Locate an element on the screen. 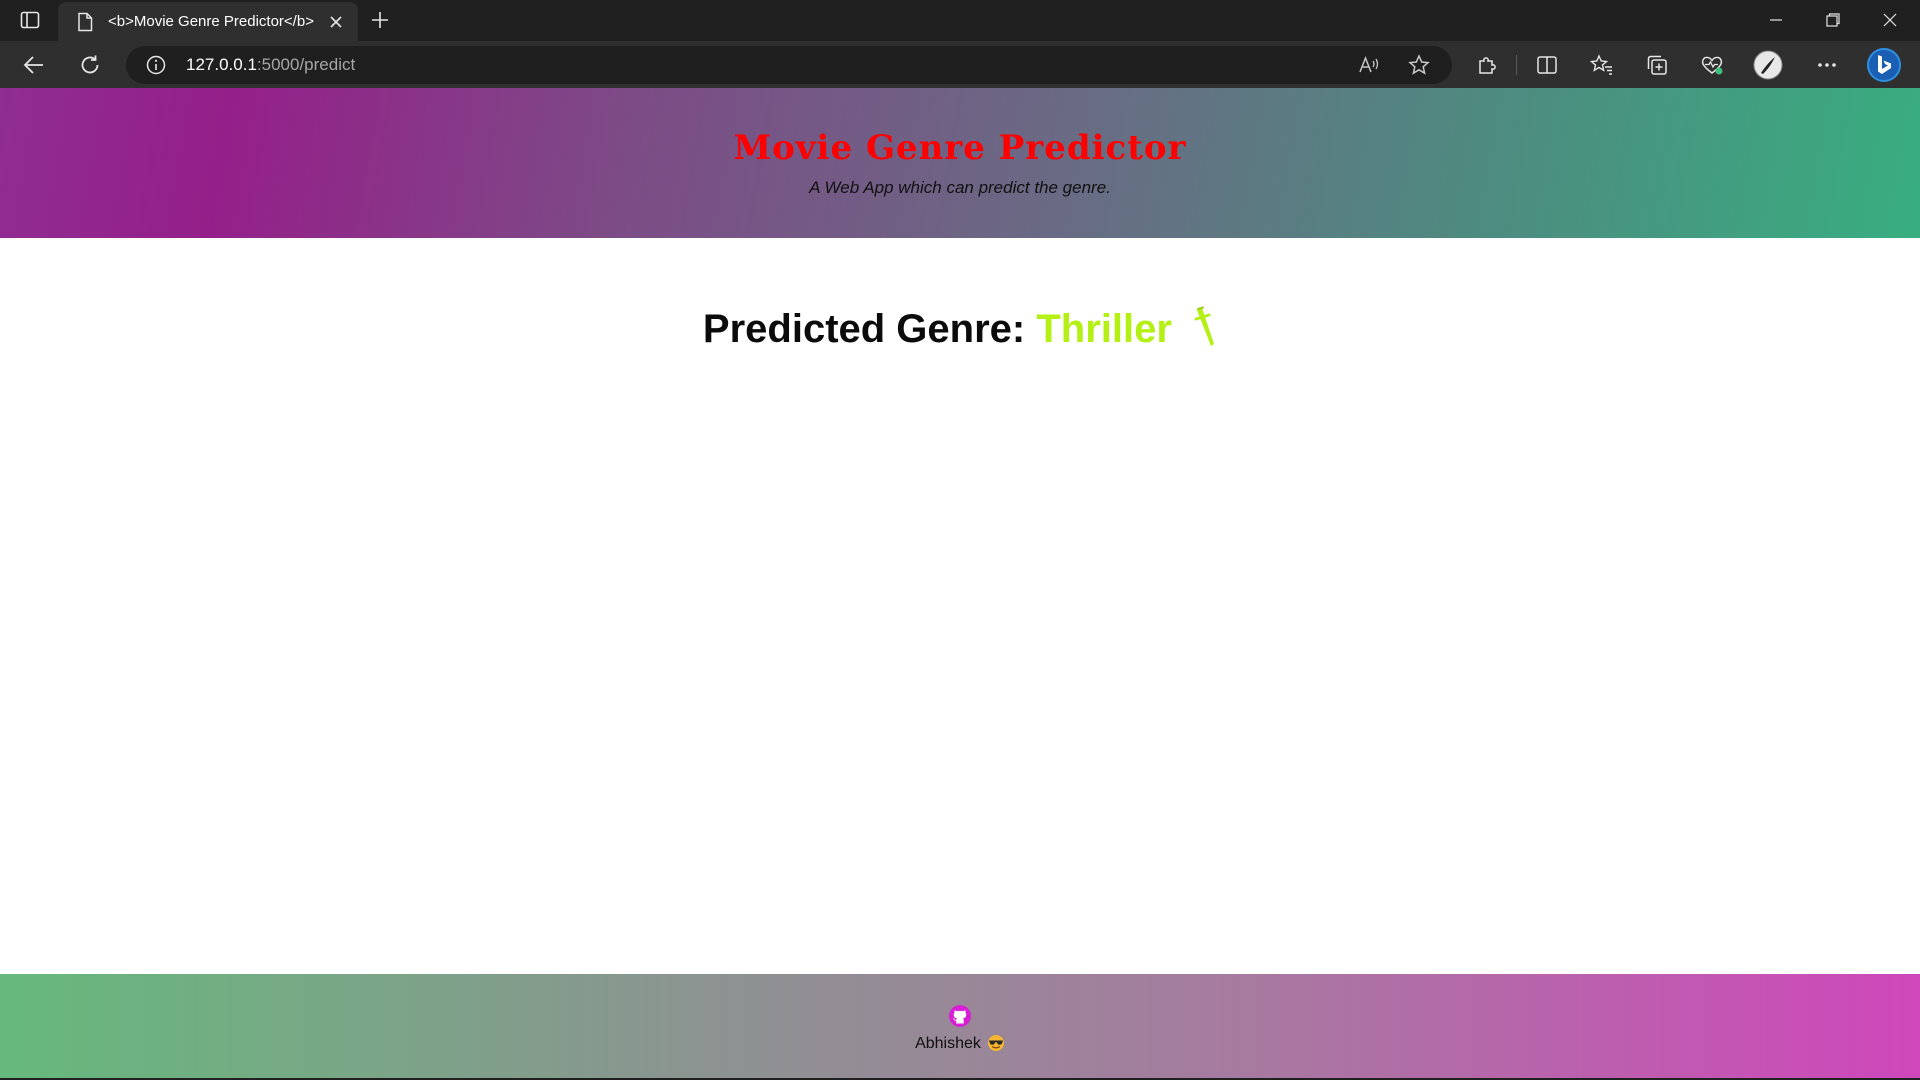  tab-actions-button is located at coordinates (30, 20).